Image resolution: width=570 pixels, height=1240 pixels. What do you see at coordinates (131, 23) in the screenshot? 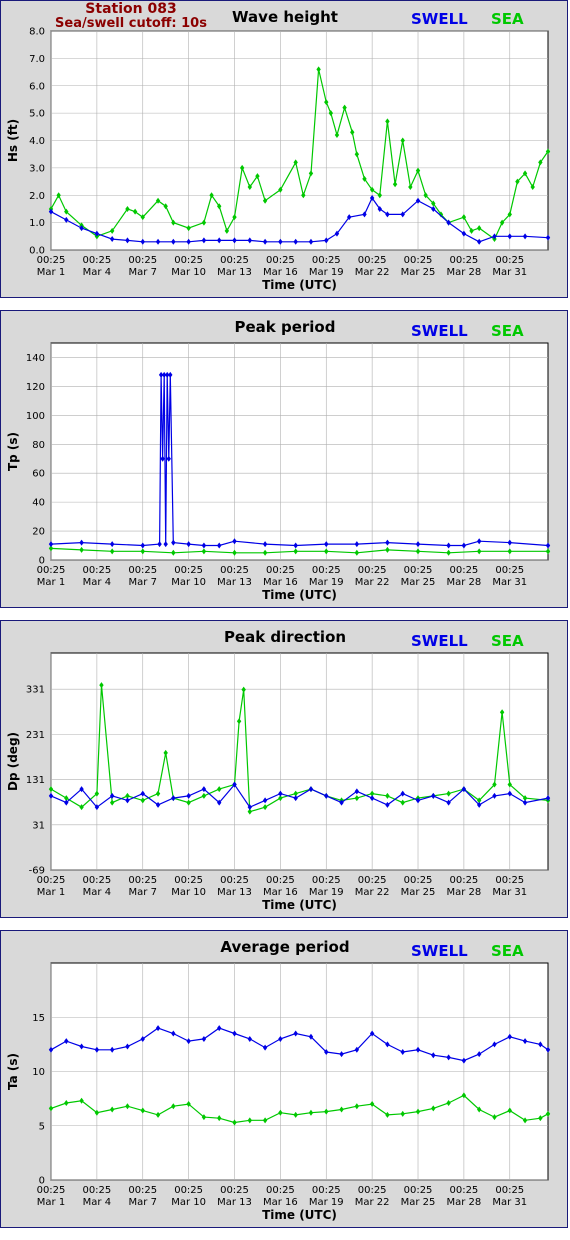
I see `cutoff-subtitle: Sea/swell cutoff: 10s` at bounding box center [131, 23].